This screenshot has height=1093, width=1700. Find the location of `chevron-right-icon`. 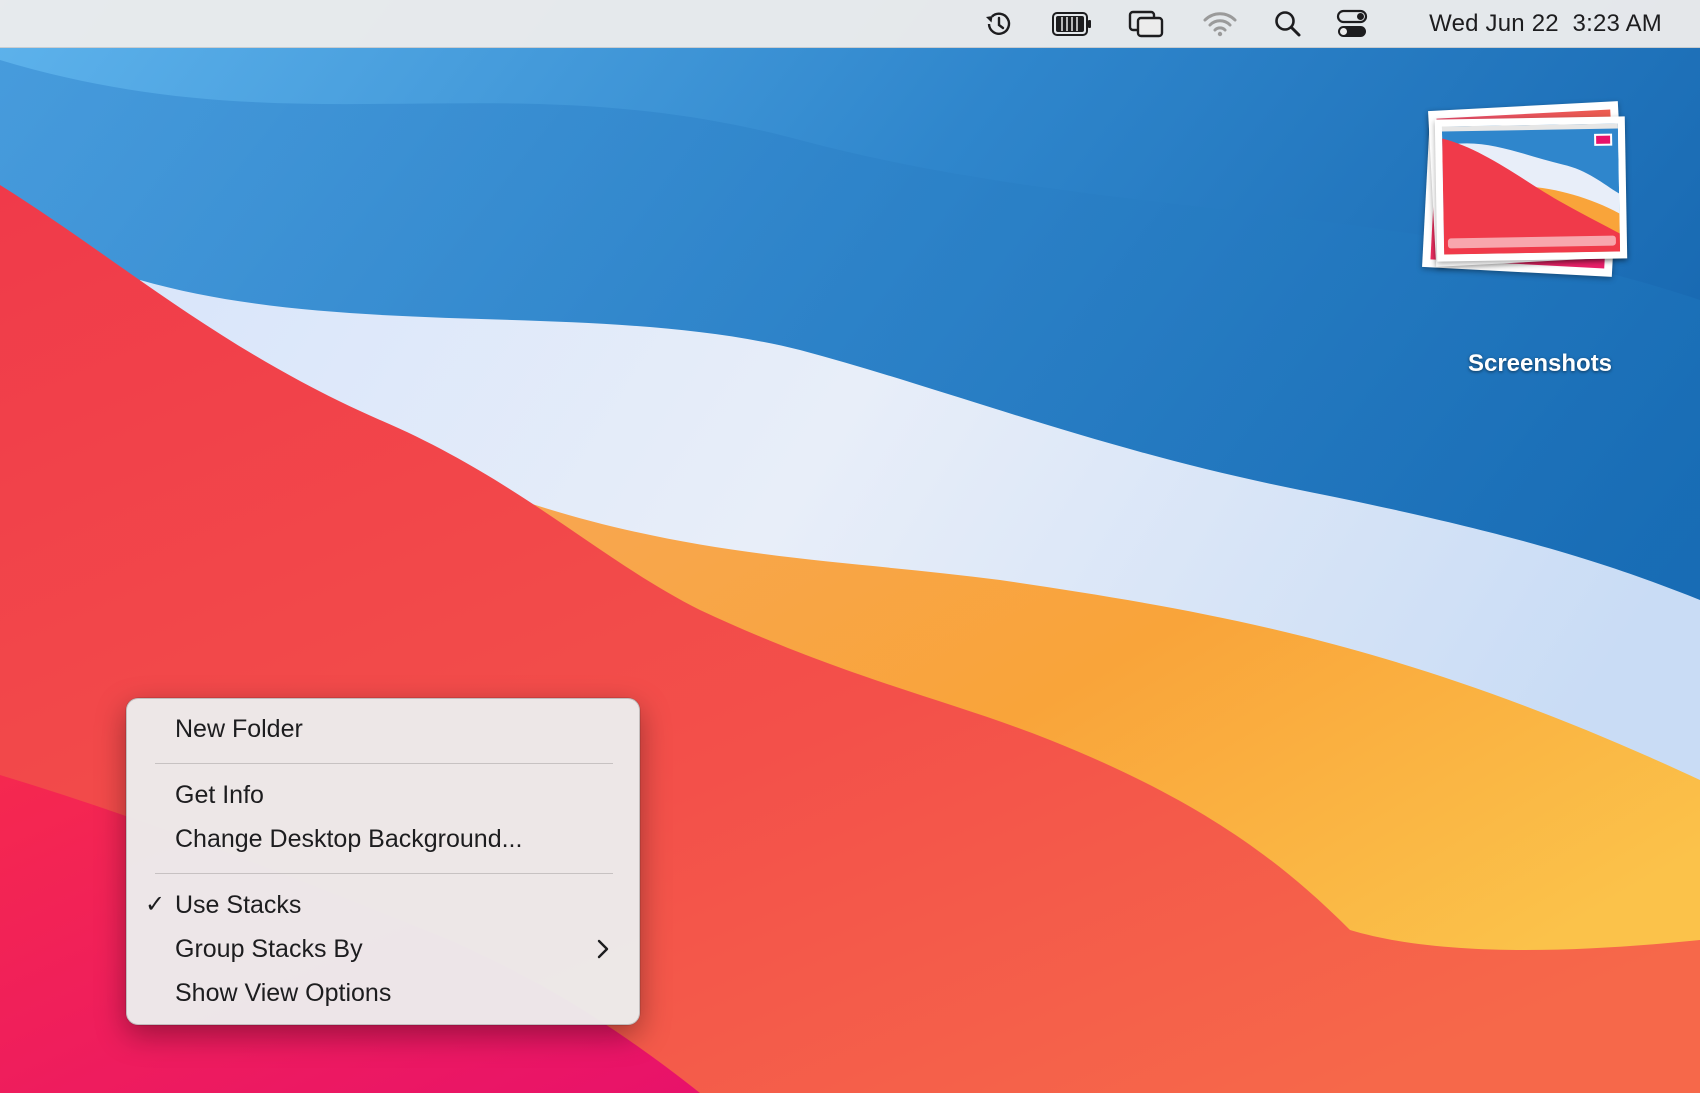

chevron-right-icon is located at coordinates (603, 949).